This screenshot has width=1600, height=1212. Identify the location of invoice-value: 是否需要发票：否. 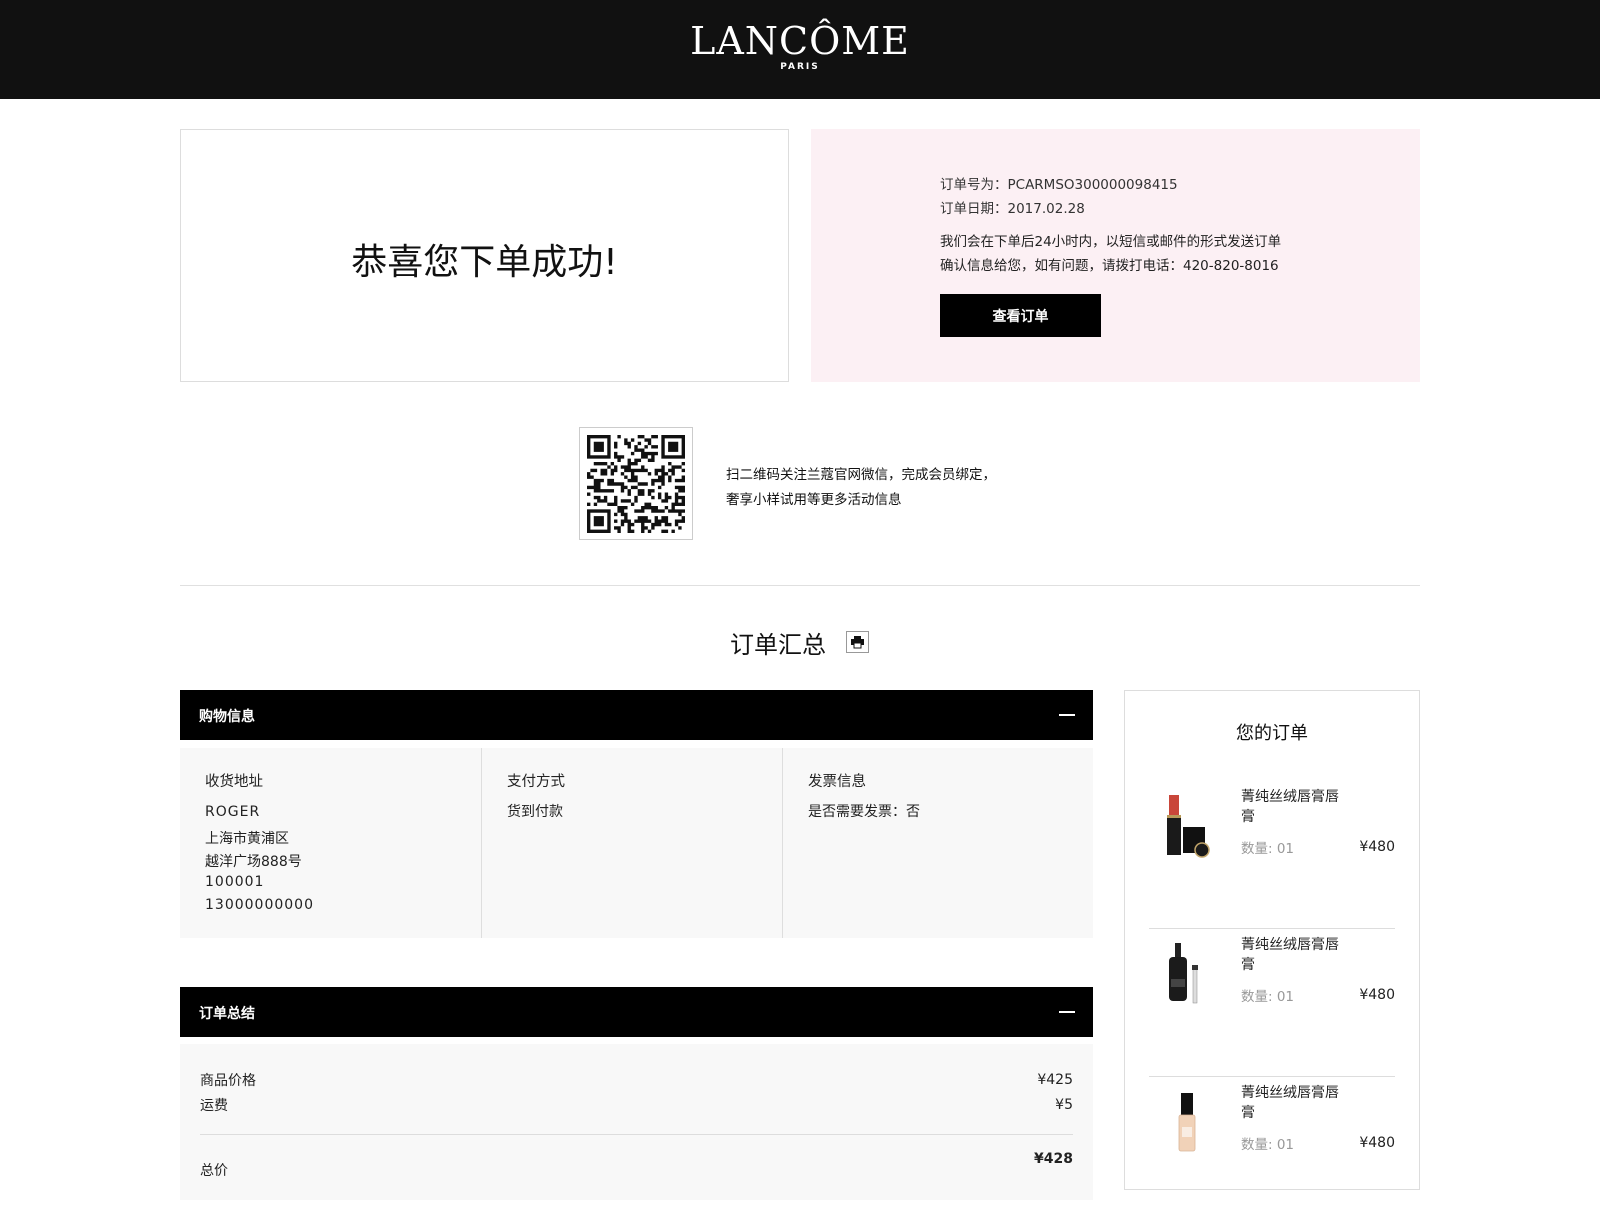
(864, 812).